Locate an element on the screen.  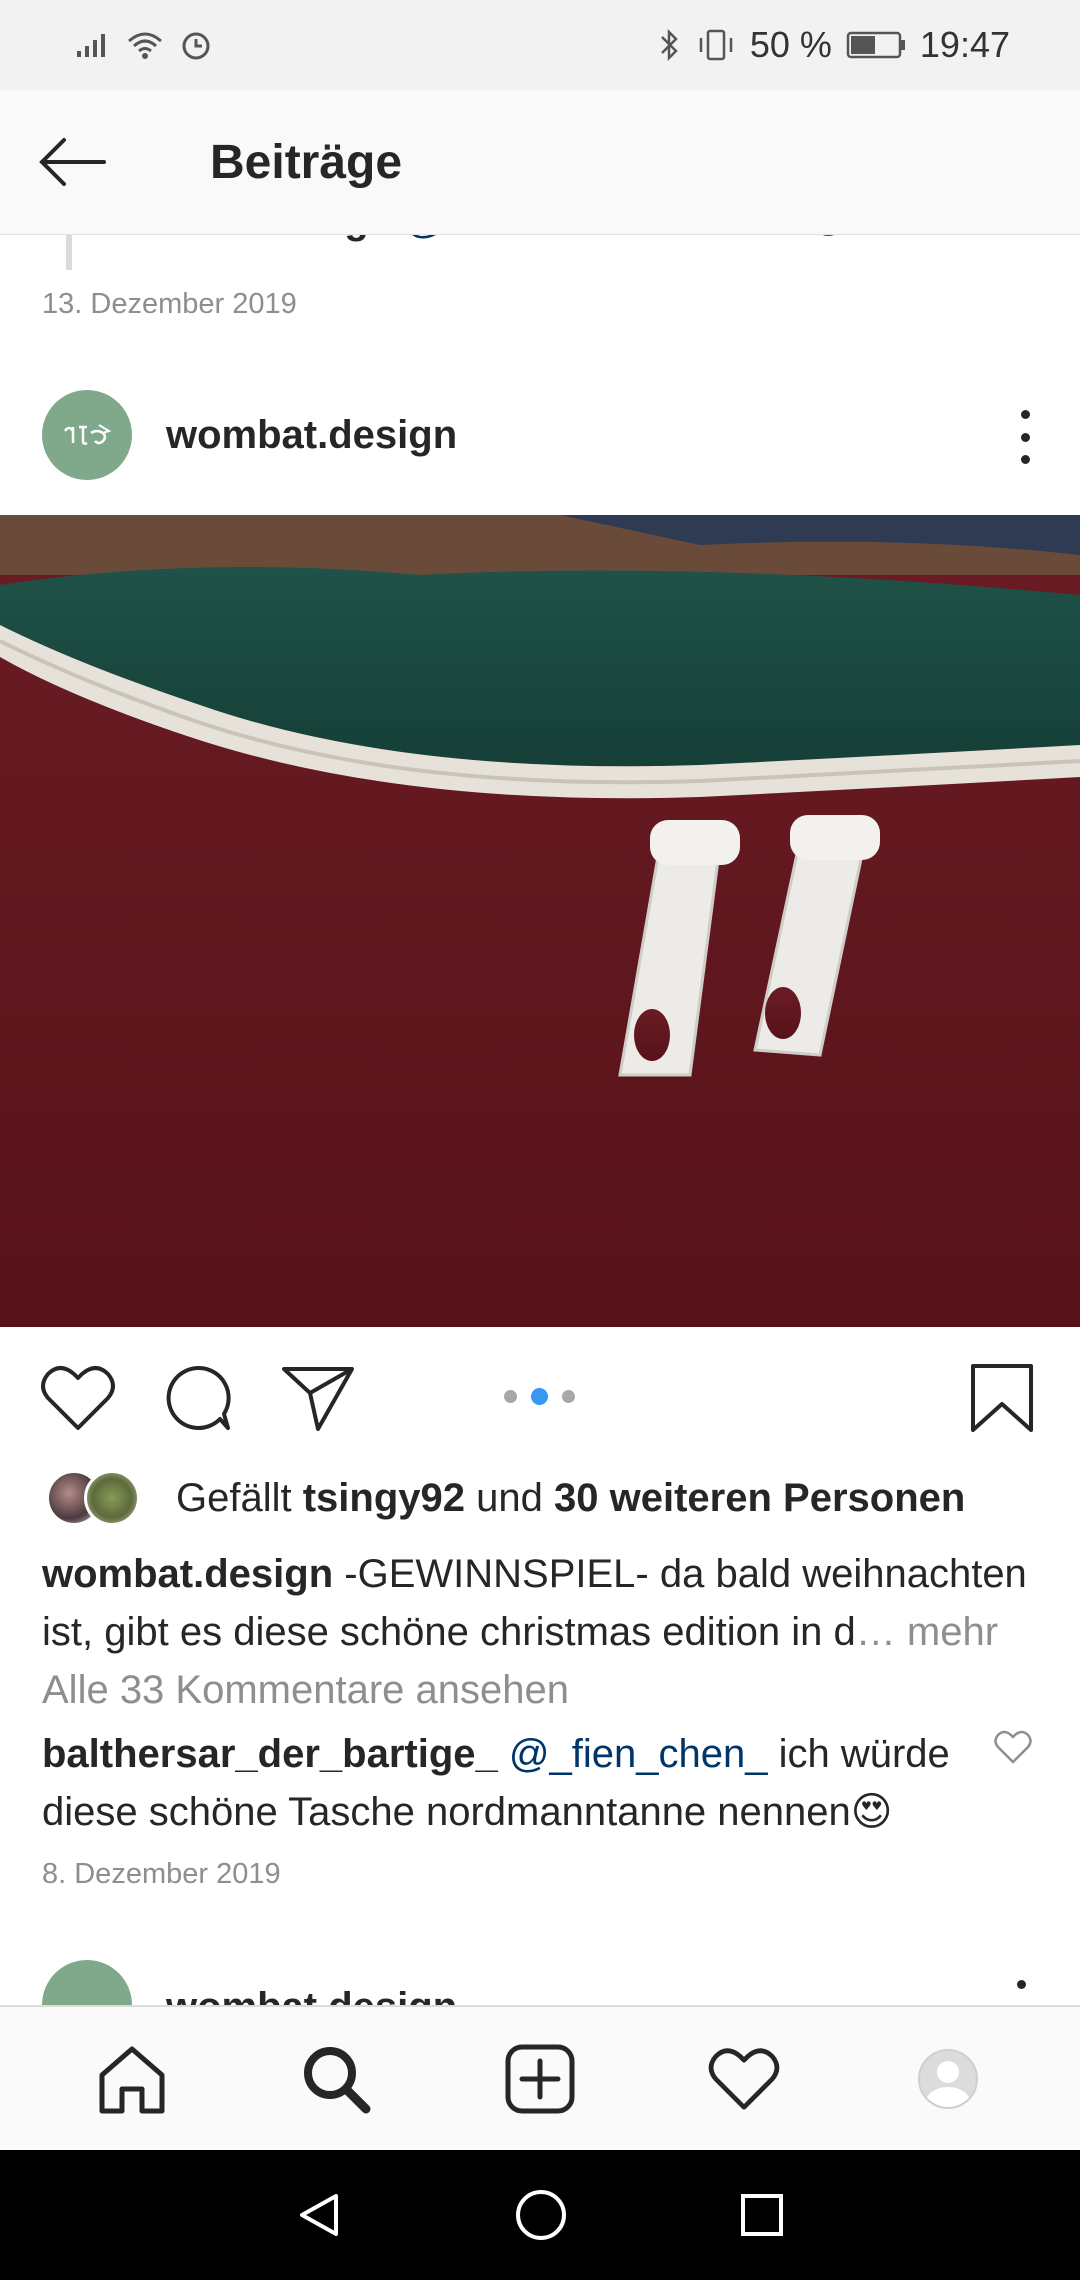
comment-username: balthersar_der_bartige_ is located at coordinates (270, 1754).